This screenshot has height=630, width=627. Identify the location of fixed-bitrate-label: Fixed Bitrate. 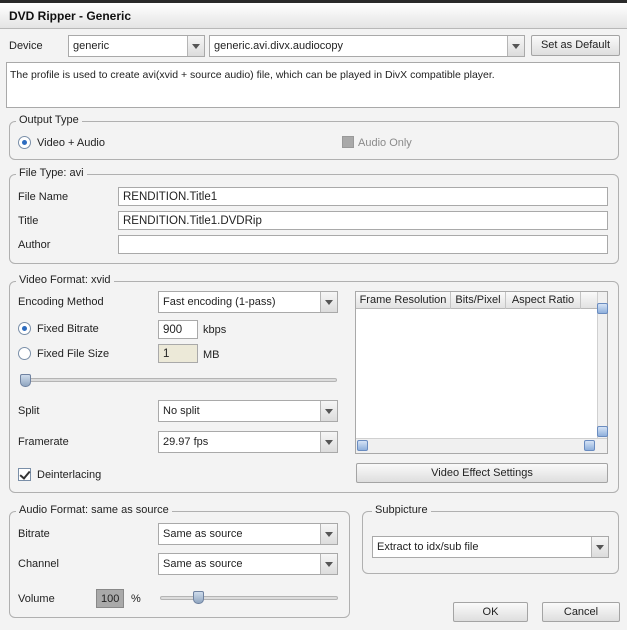
(68, 329).